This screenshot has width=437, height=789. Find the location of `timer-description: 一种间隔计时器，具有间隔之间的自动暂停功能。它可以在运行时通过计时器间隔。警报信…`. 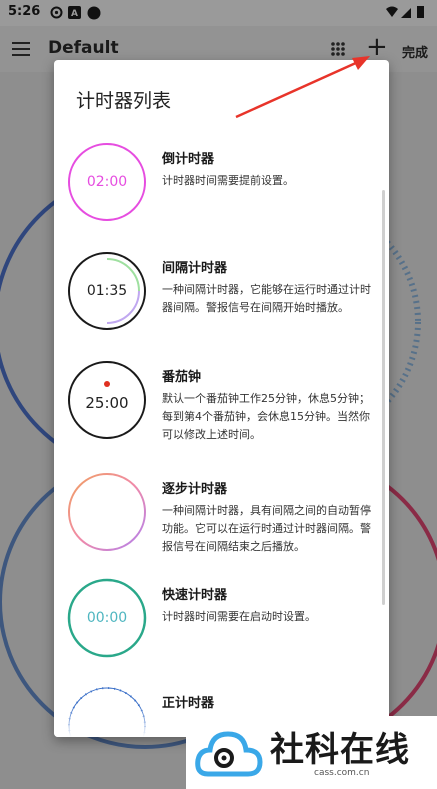

timer-description: 一种间隔计时器，具有间隔之间的自动暂停功能。它可以在运行时通过计时器间隔。警报信… is located at coordinates (266, 528).